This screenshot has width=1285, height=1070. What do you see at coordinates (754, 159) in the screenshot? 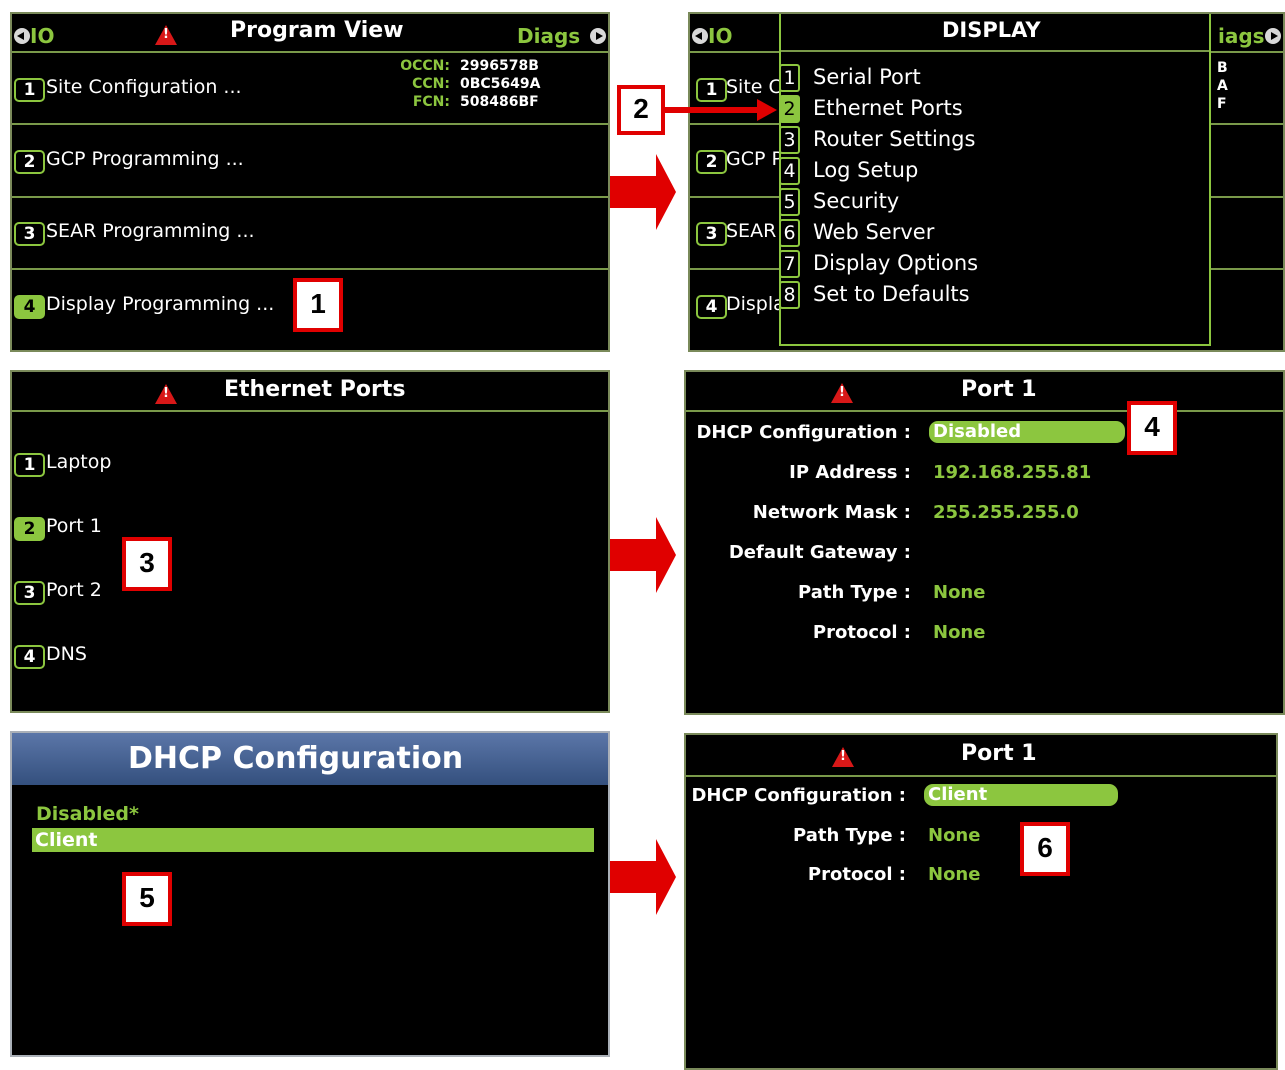
I see `item-label: GCP P` at bounding box center [754, 159].